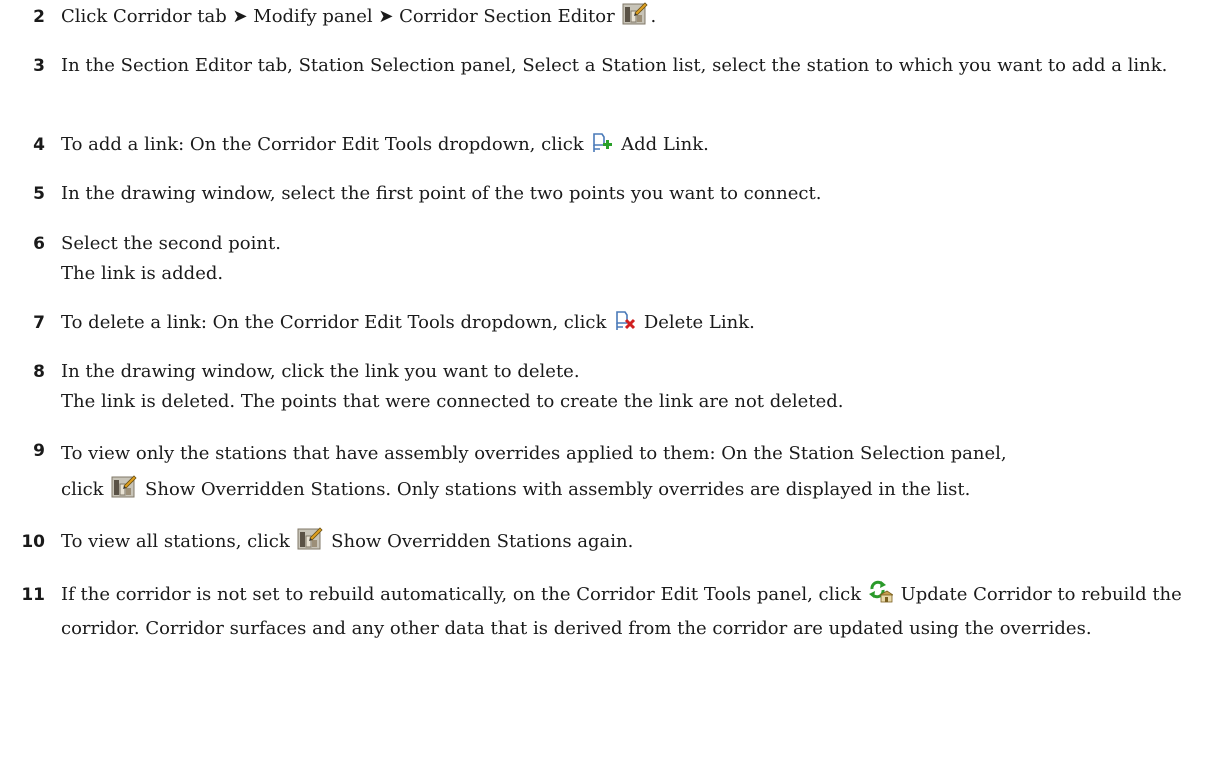 The width and height of the screenshot is (1209, 762). Describe the element at coordinates (39, 244) in the screenshot. I see `step-number: 6` at that location.